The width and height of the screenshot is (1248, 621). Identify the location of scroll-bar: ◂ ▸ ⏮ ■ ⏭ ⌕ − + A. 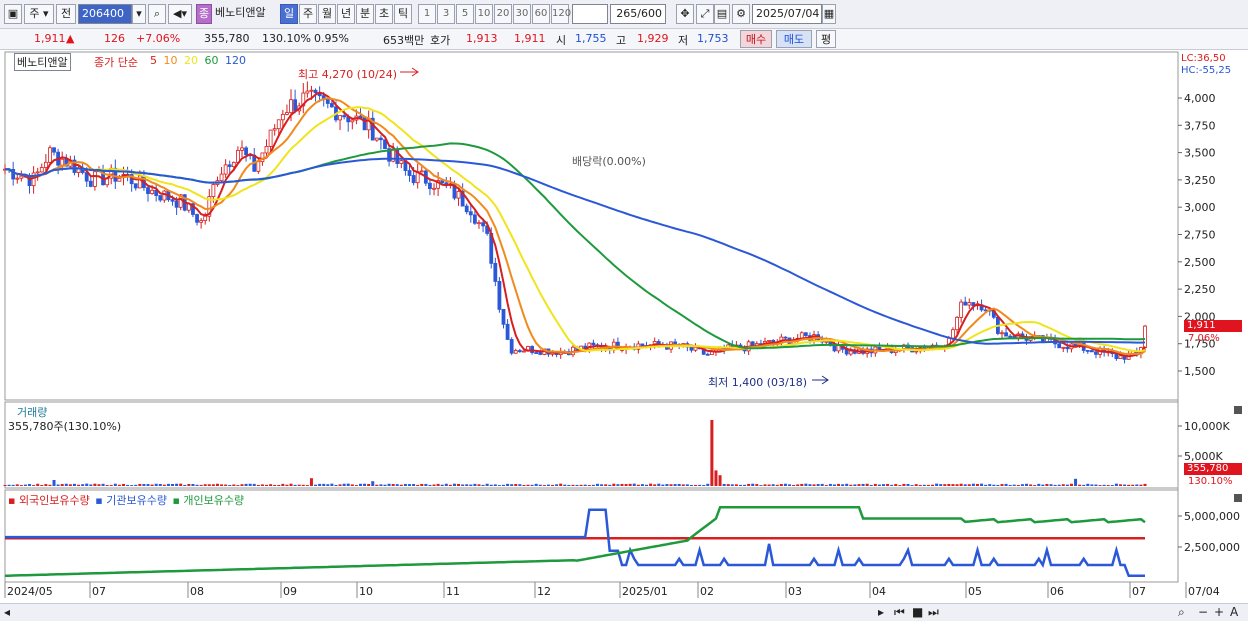
(624, 612).